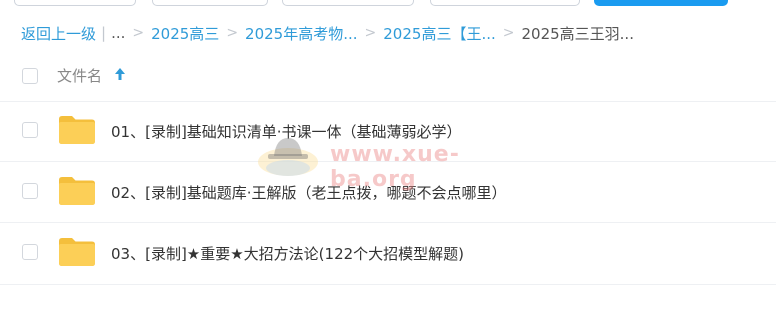  What do you see at coordinates (388, 77) in the screenshot?
I see `file-list-header: 文件名` at bounding box center [388, 77].